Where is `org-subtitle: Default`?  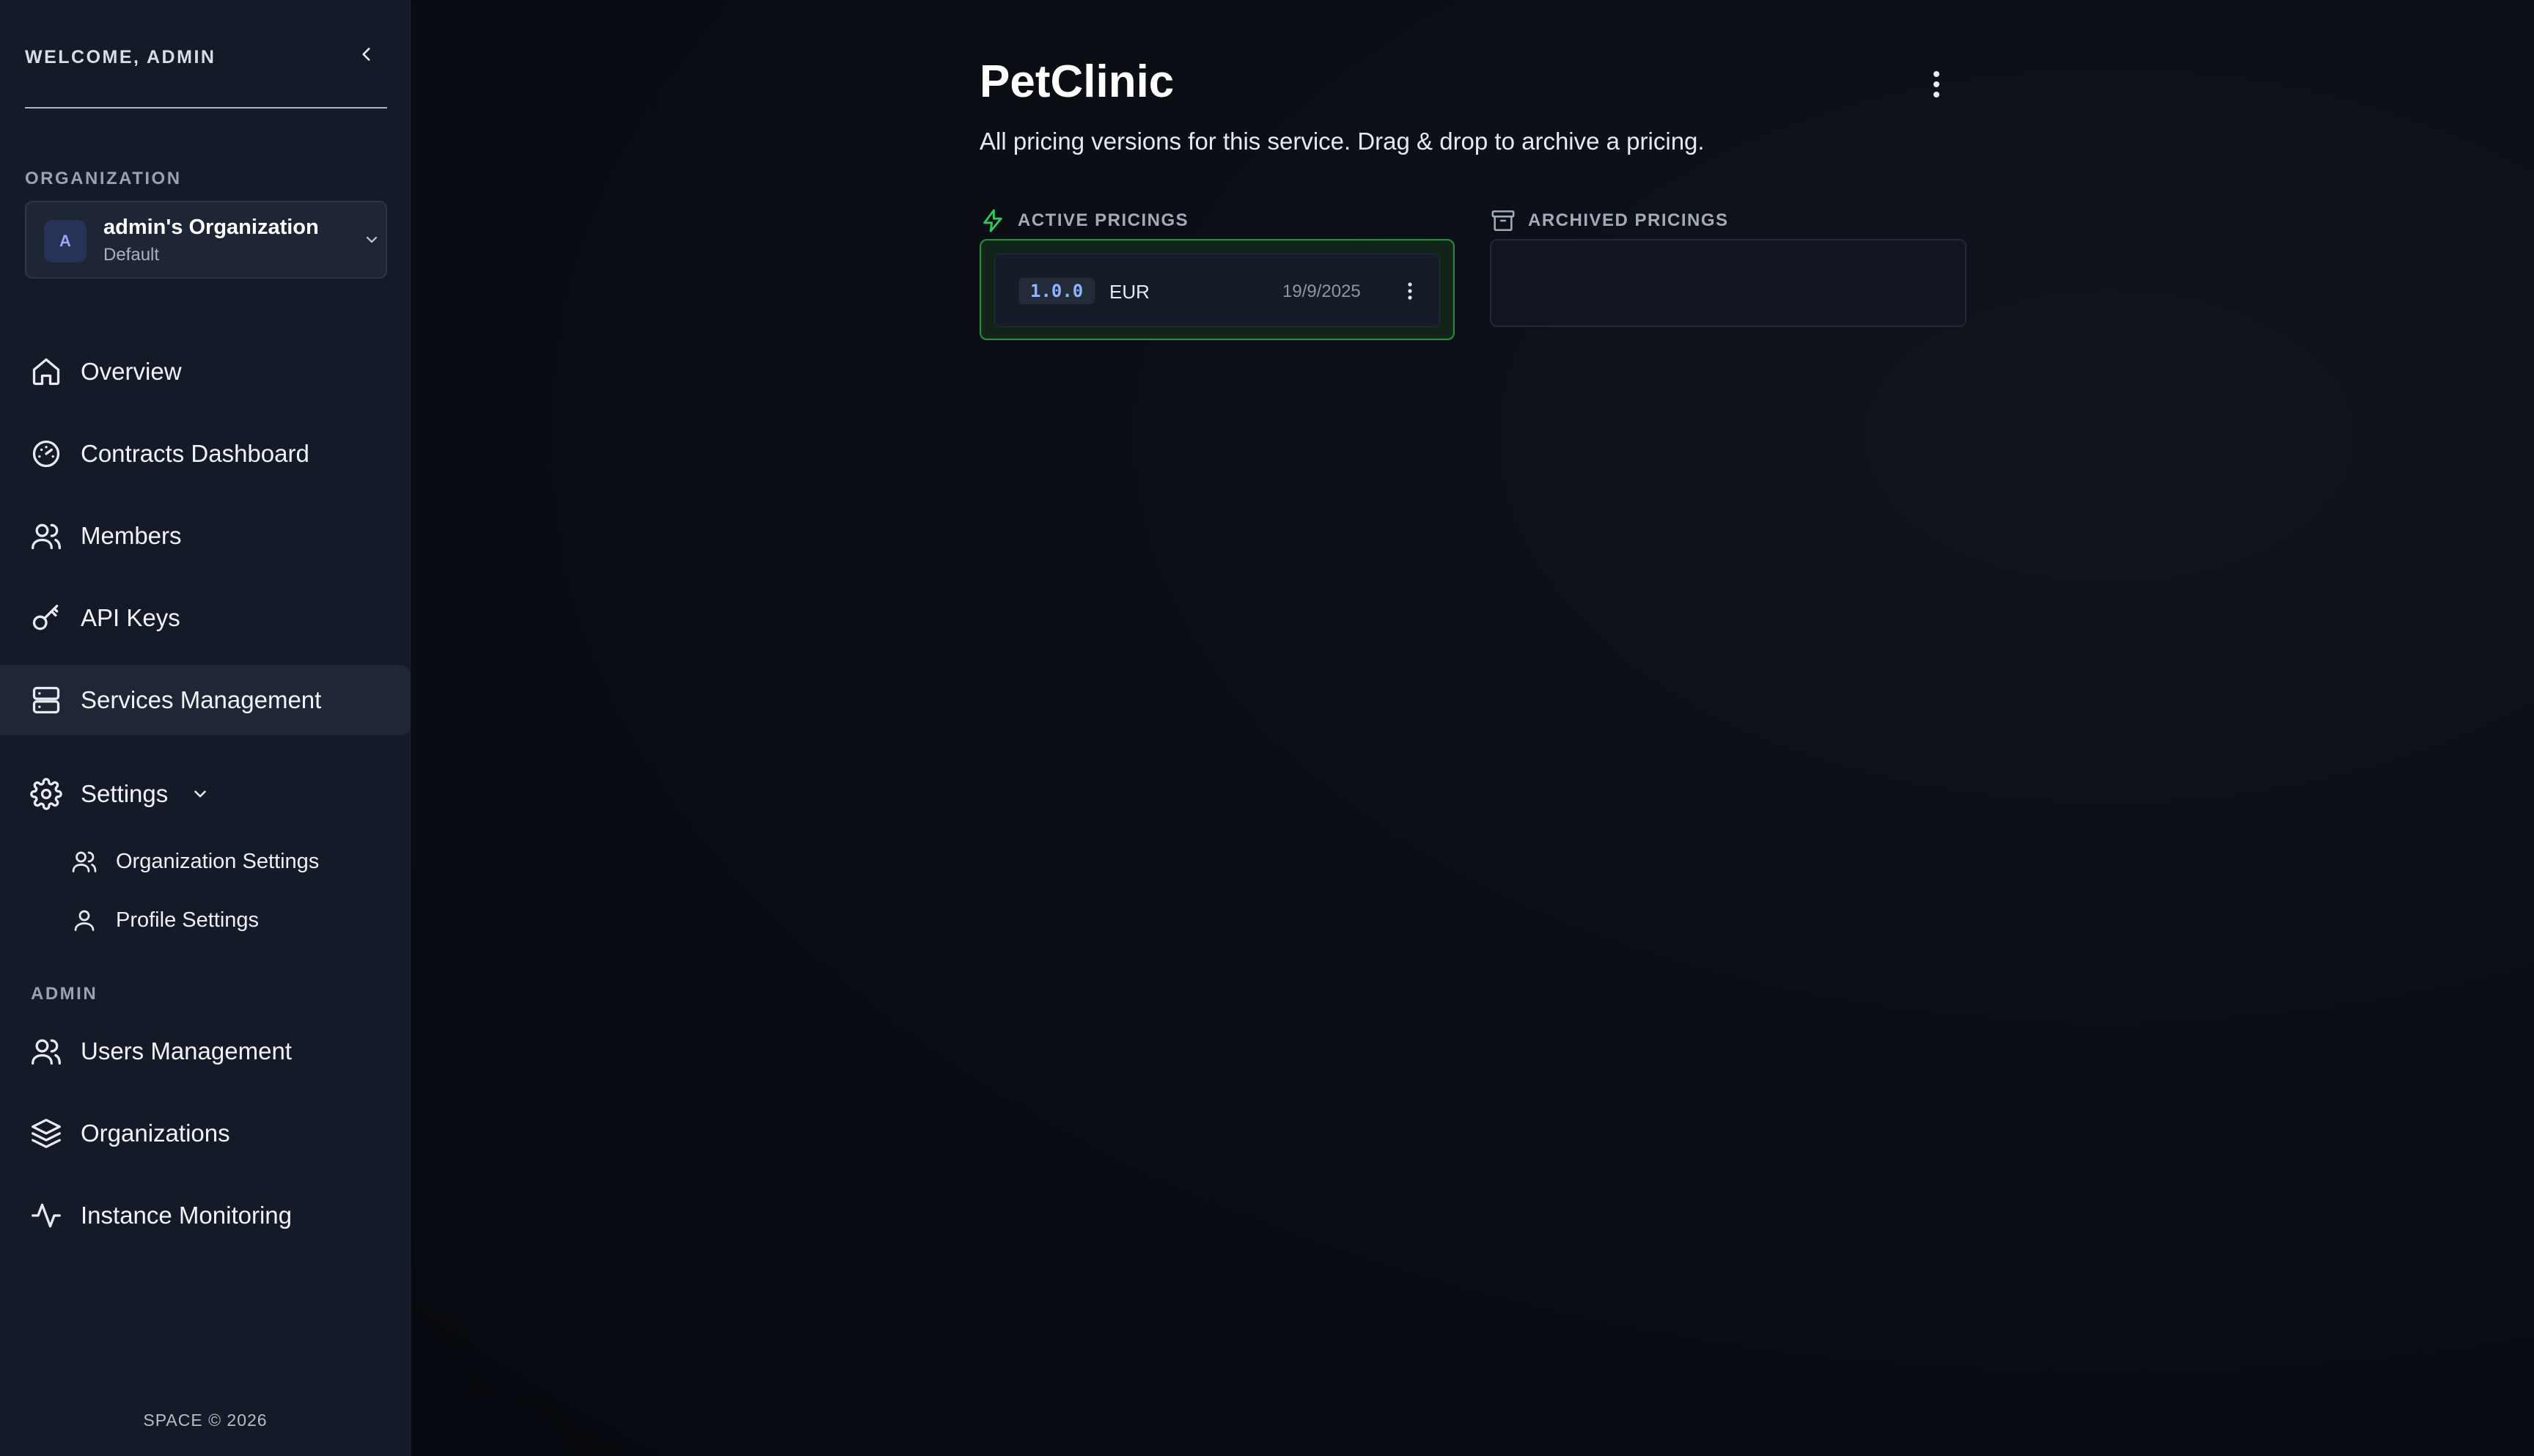
org-subtitle: Default is located at coordinates (131, 255).